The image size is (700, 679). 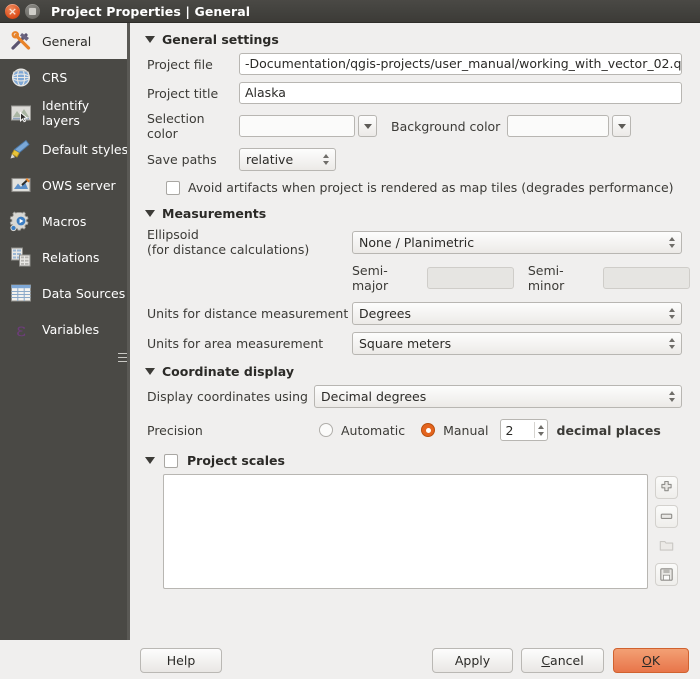 I want to click on save-paths-row: Save paths relative, so click(x=418, y=159).